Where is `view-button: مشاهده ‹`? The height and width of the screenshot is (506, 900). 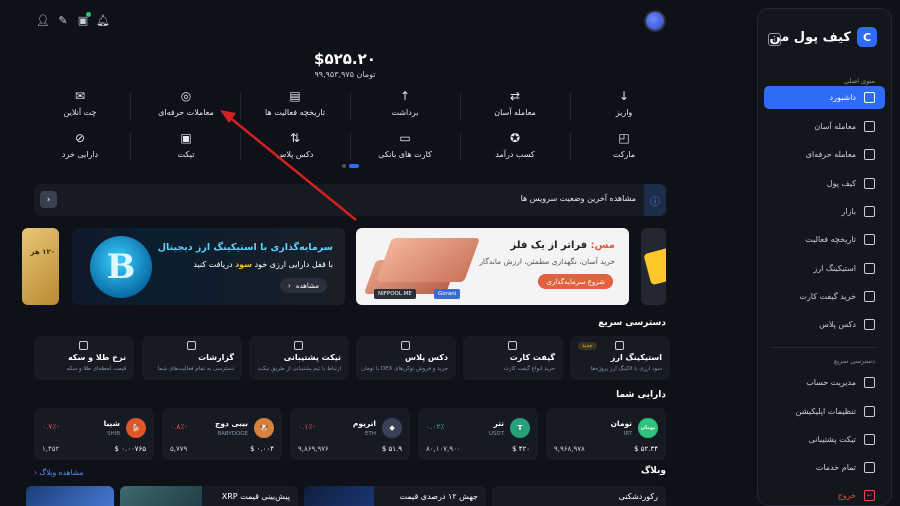 view-button: مشاهده ‹ is located at coordinates (303, 285).